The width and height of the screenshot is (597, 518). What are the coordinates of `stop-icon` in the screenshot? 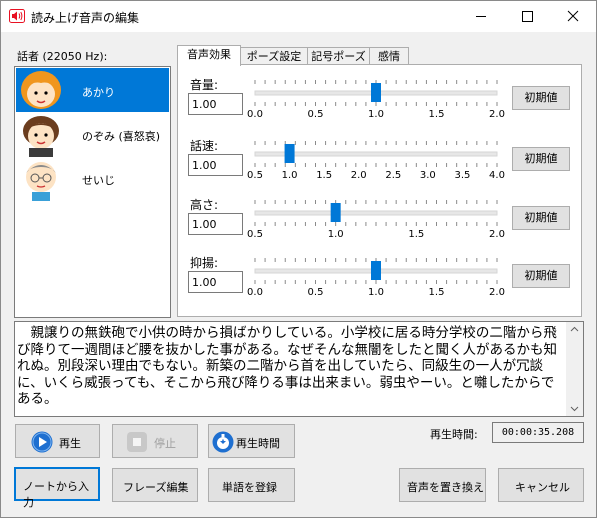 It's located at (137, 442).